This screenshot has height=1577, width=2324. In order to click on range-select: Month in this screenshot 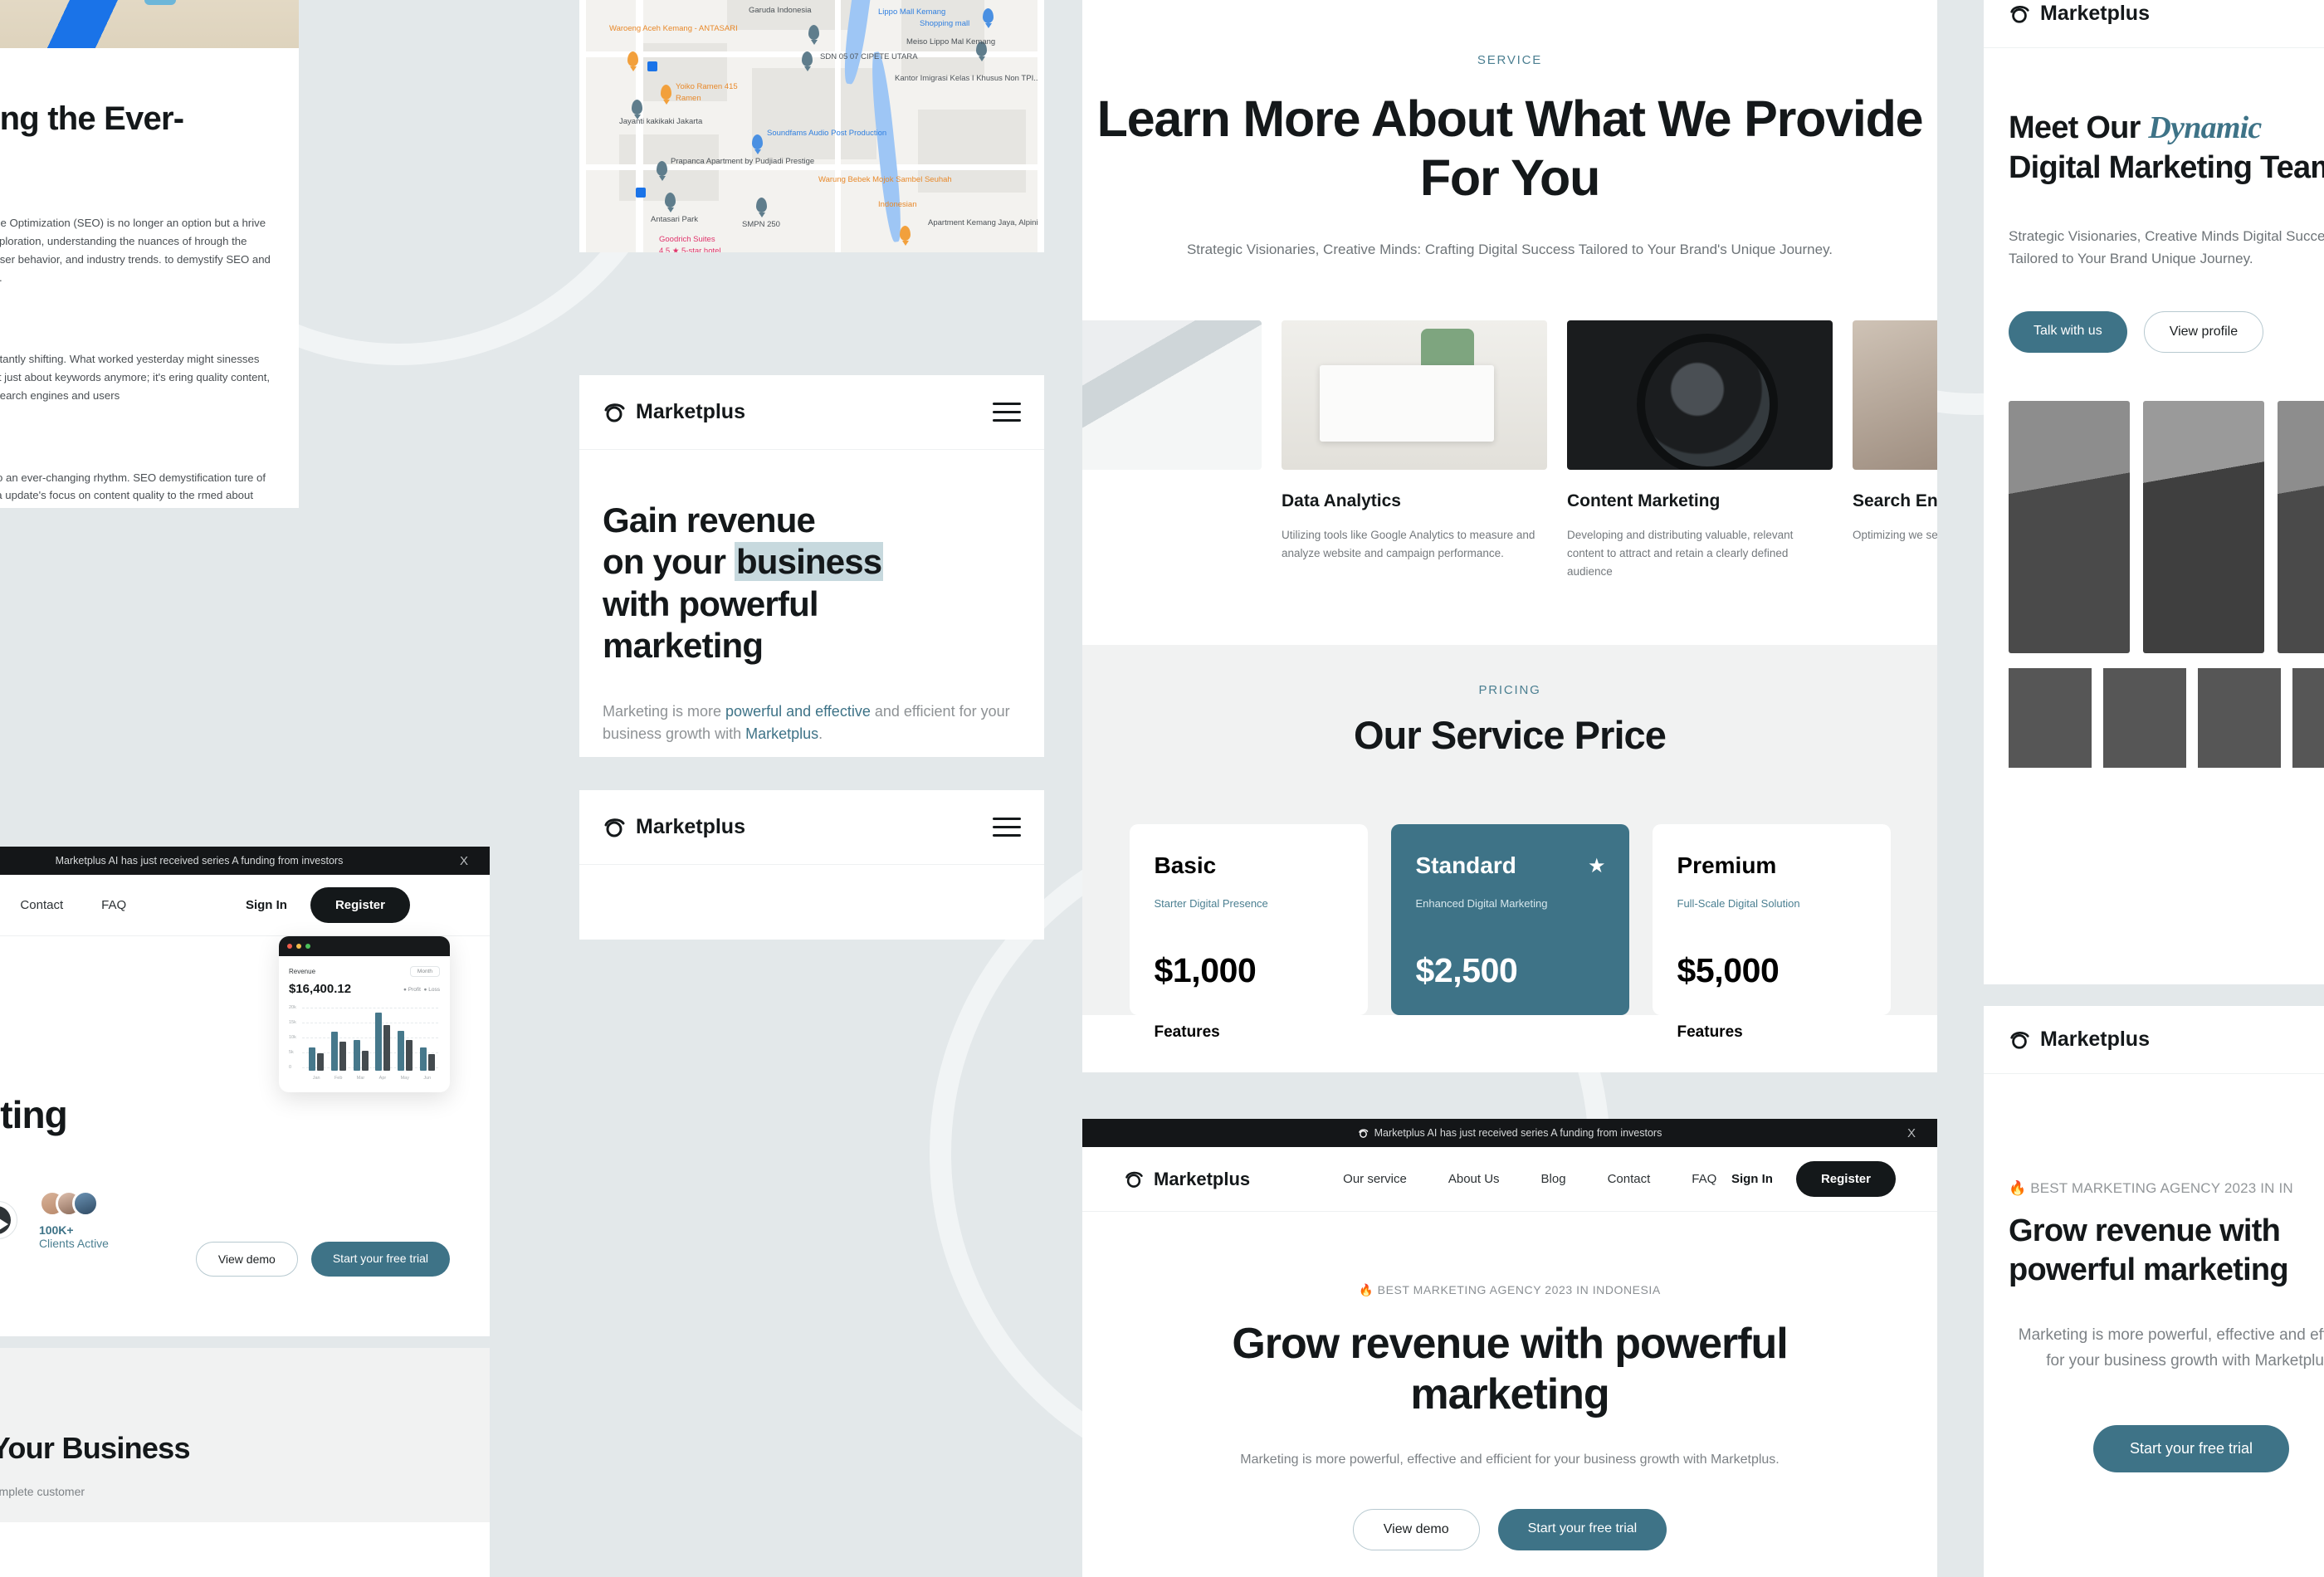, I will do `click(424, 971)`.